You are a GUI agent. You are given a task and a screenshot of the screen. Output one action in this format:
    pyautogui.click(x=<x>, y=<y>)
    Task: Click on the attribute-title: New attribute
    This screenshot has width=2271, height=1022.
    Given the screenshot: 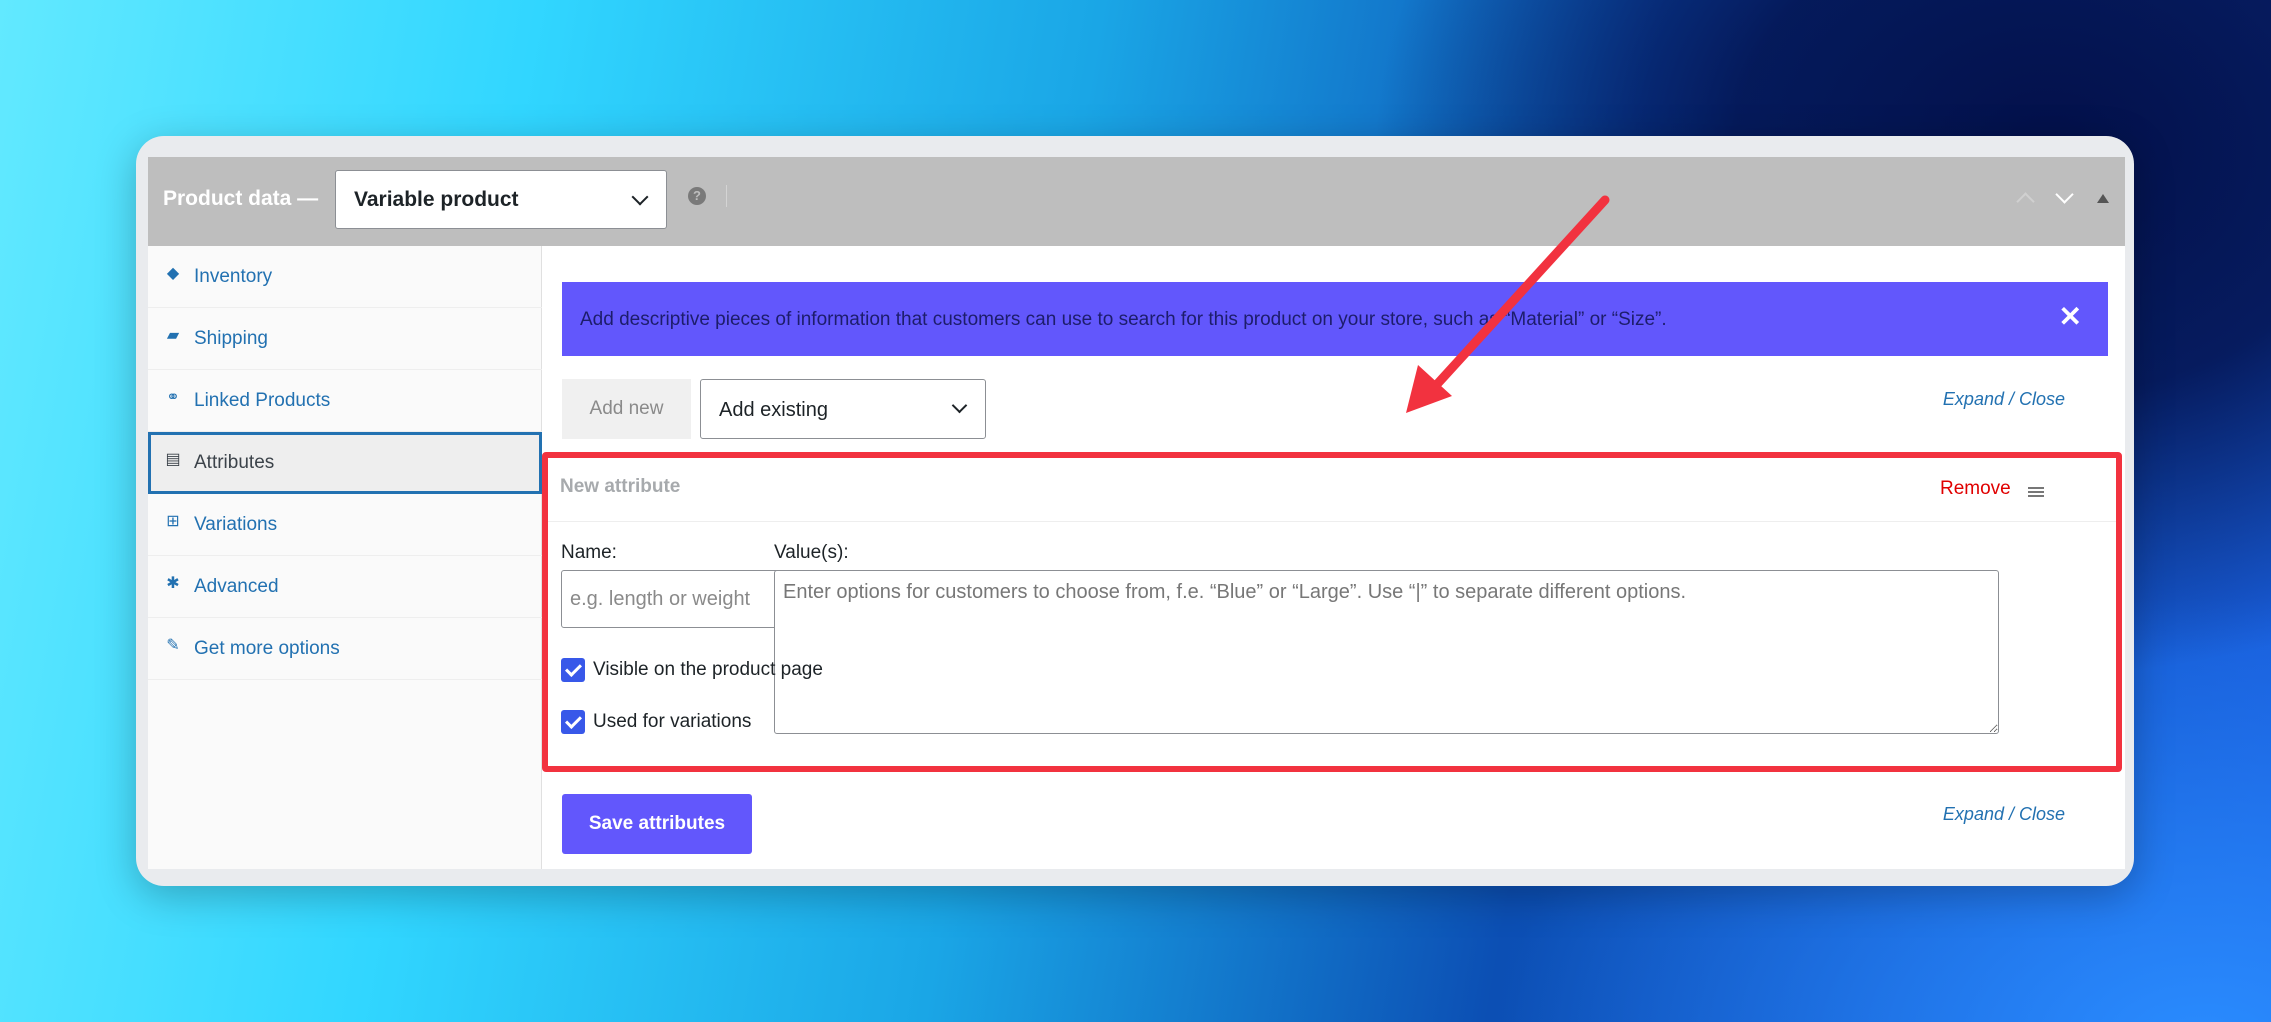 What is the action you would take?
    pyautogui.click(x=620, y=486)
    